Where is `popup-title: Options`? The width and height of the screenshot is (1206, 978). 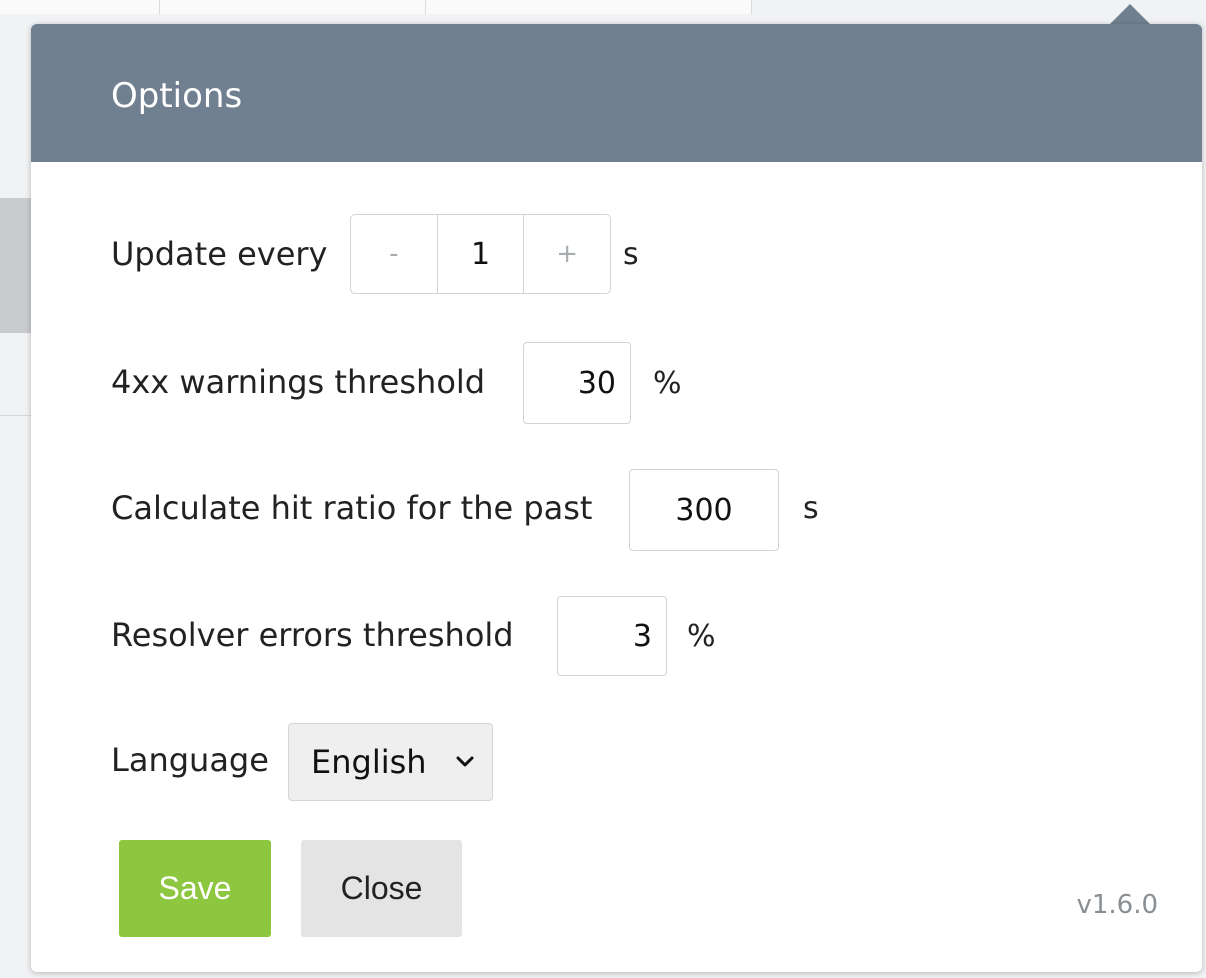
popup-title: Options is located at coordinates (177, 96).